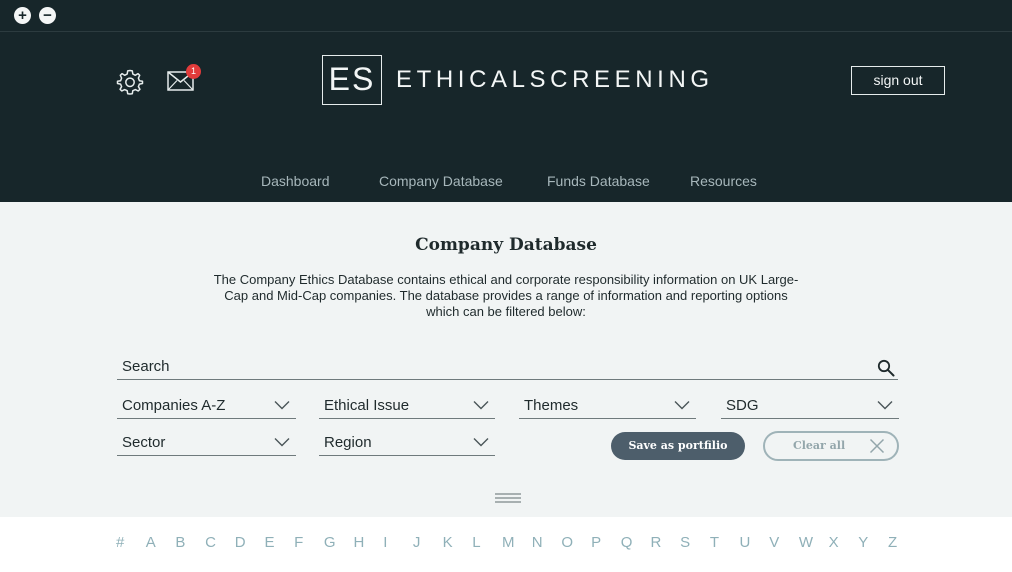 This screenshot has width=1012, height=572. I want to click on letter-filter-m: M, so click(508, 543).